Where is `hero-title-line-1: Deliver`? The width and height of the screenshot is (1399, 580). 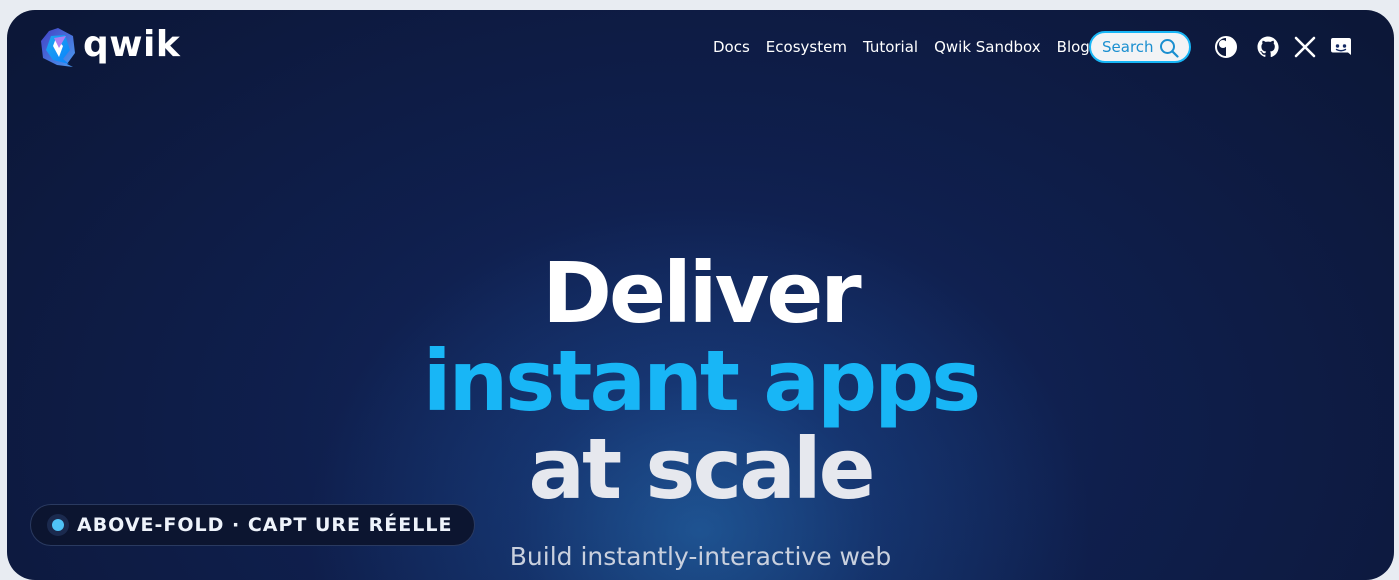
hero-title-line-1: Deliver is located at coordinates (701, 293).